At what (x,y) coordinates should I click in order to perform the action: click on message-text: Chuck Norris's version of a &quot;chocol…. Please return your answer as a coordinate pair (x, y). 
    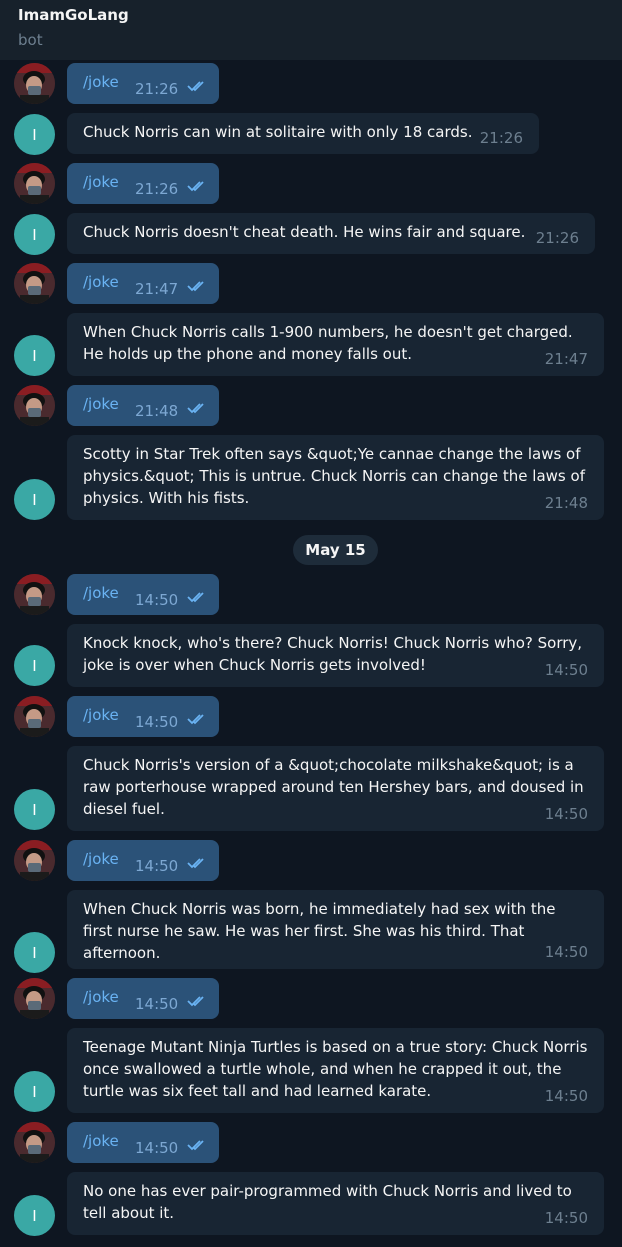
    Looking at the image, I should click on (333, 787).